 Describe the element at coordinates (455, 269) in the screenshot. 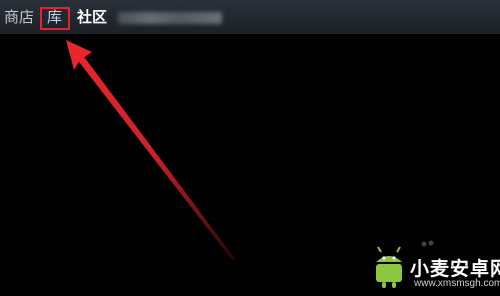

I see `watermark-title: 小麦安卓网` at that location.